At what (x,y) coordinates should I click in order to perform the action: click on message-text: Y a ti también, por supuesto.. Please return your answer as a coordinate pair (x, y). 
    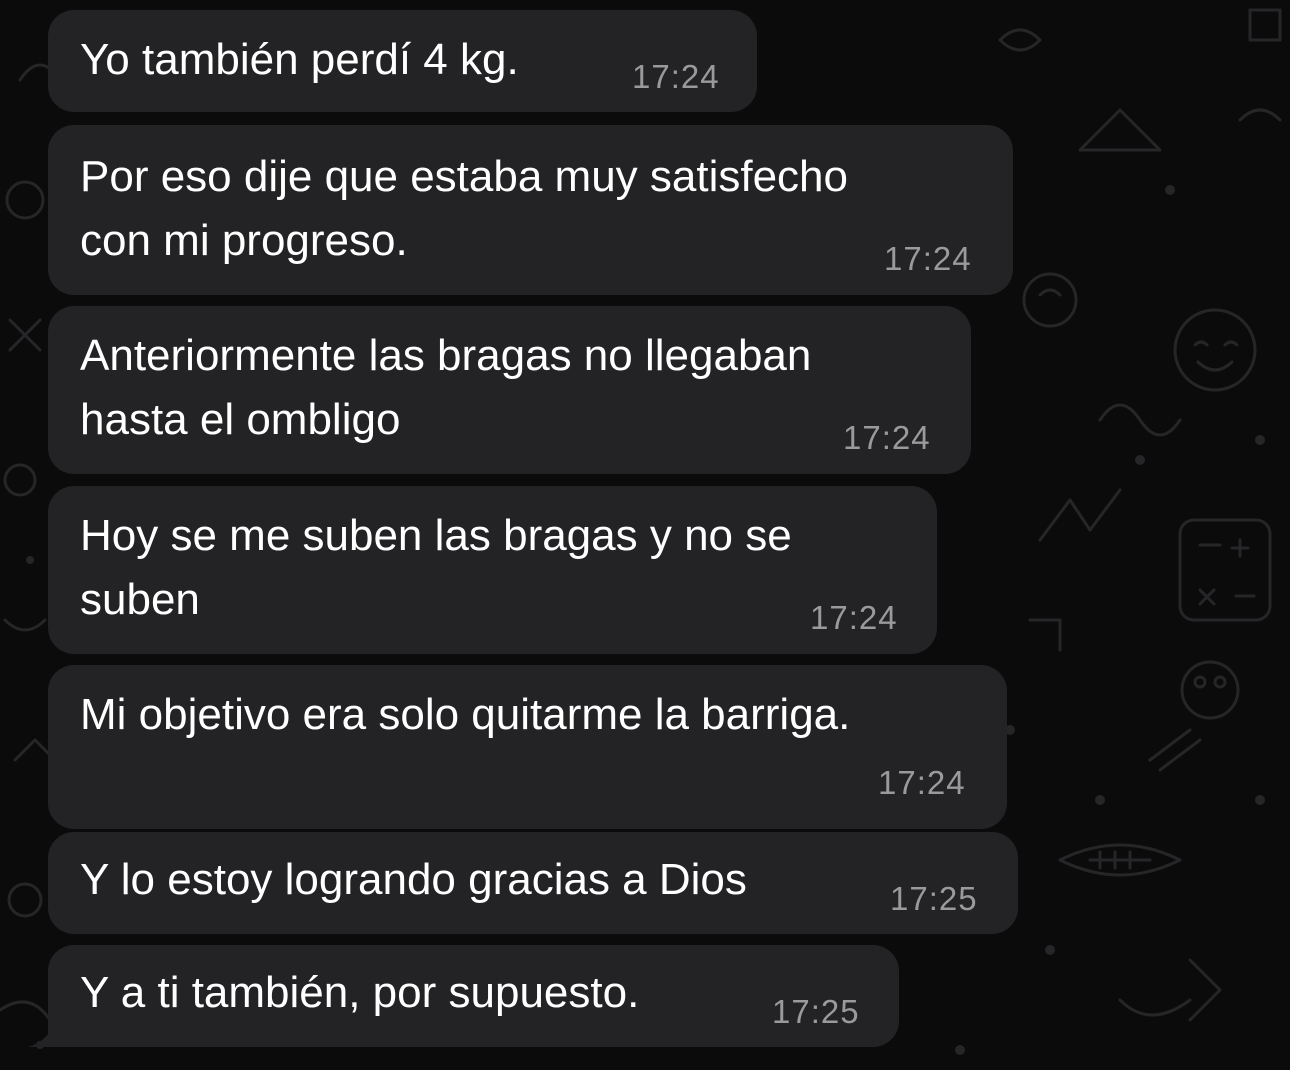
    Looking at the image, I should click on (360, 992).